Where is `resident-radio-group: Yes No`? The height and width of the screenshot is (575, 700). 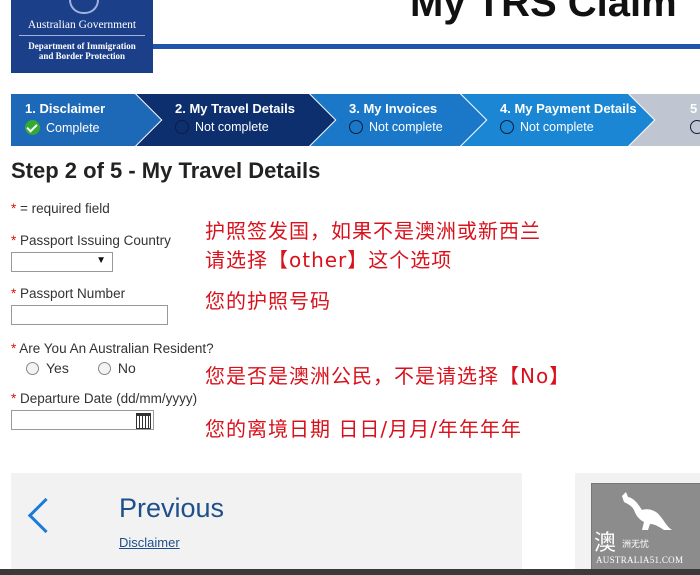 resident-radio-group: Yes No is located at coordinates (81, 368).